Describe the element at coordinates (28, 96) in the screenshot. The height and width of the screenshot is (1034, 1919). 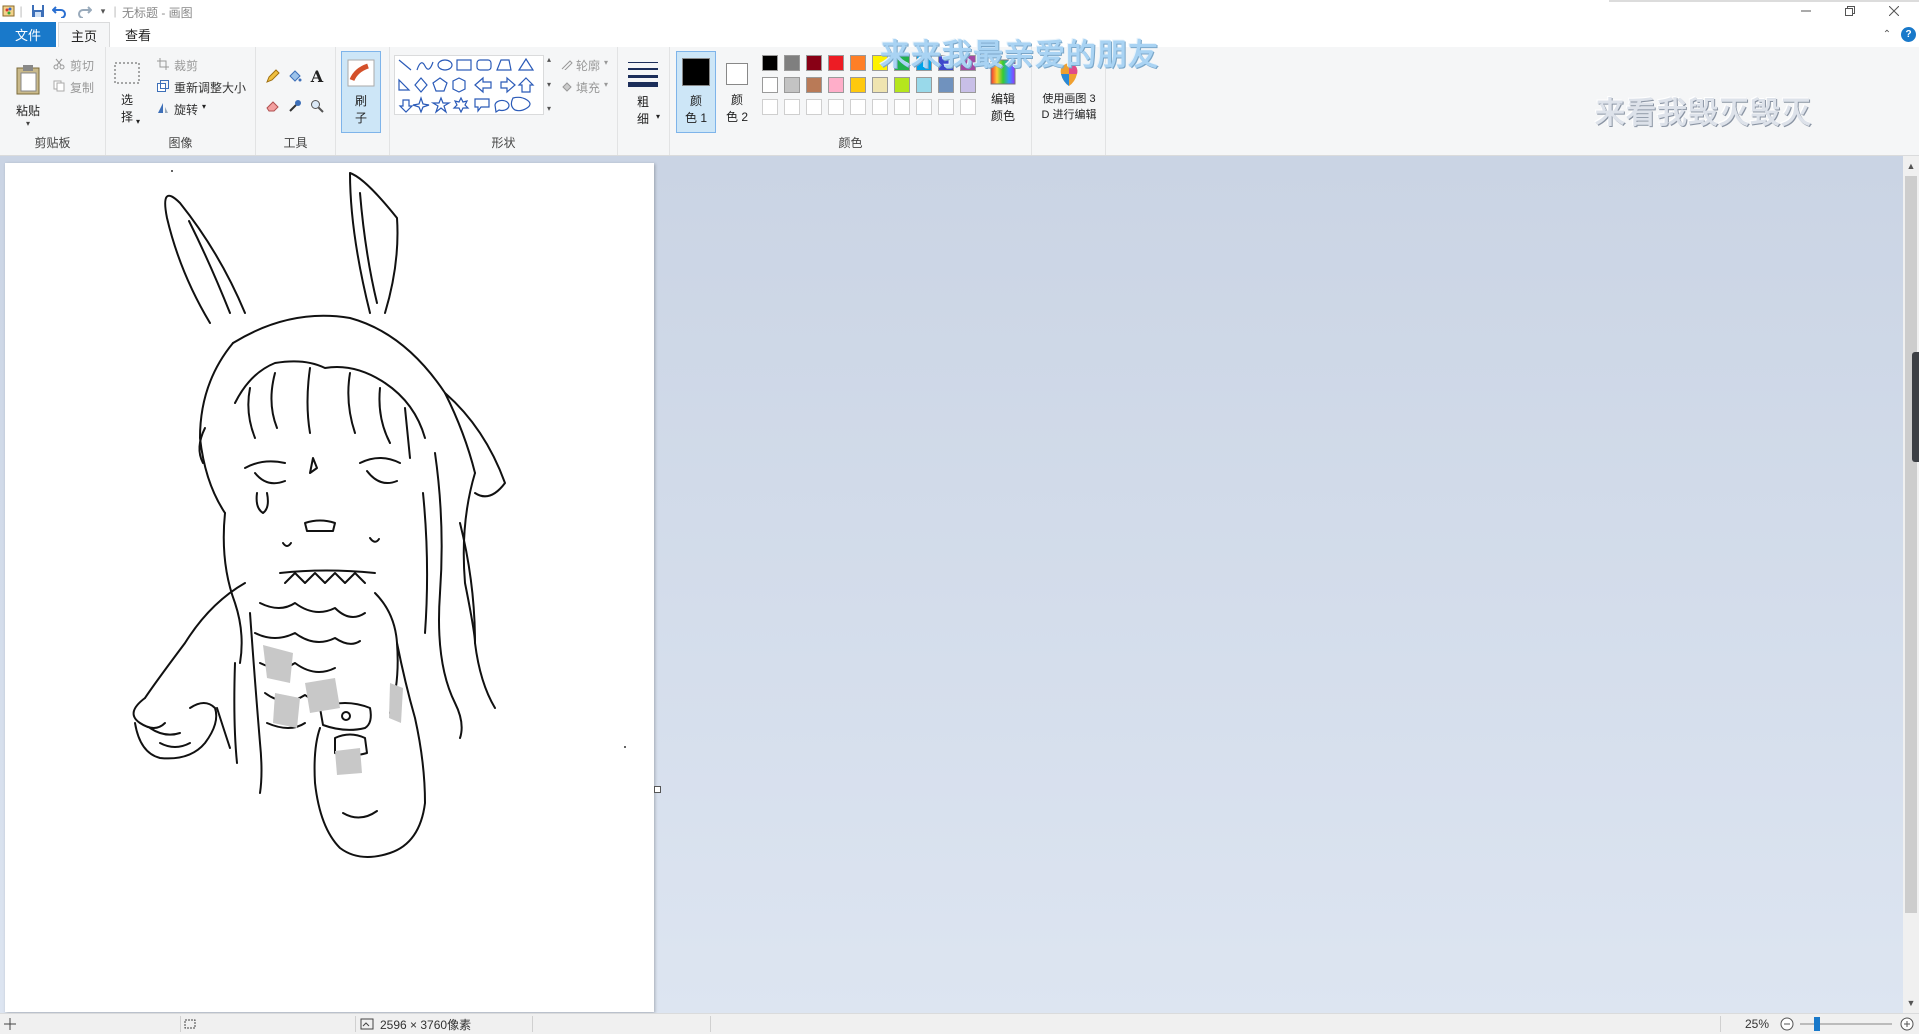
I see `paste-button: 粘贴 ▾` at that location.